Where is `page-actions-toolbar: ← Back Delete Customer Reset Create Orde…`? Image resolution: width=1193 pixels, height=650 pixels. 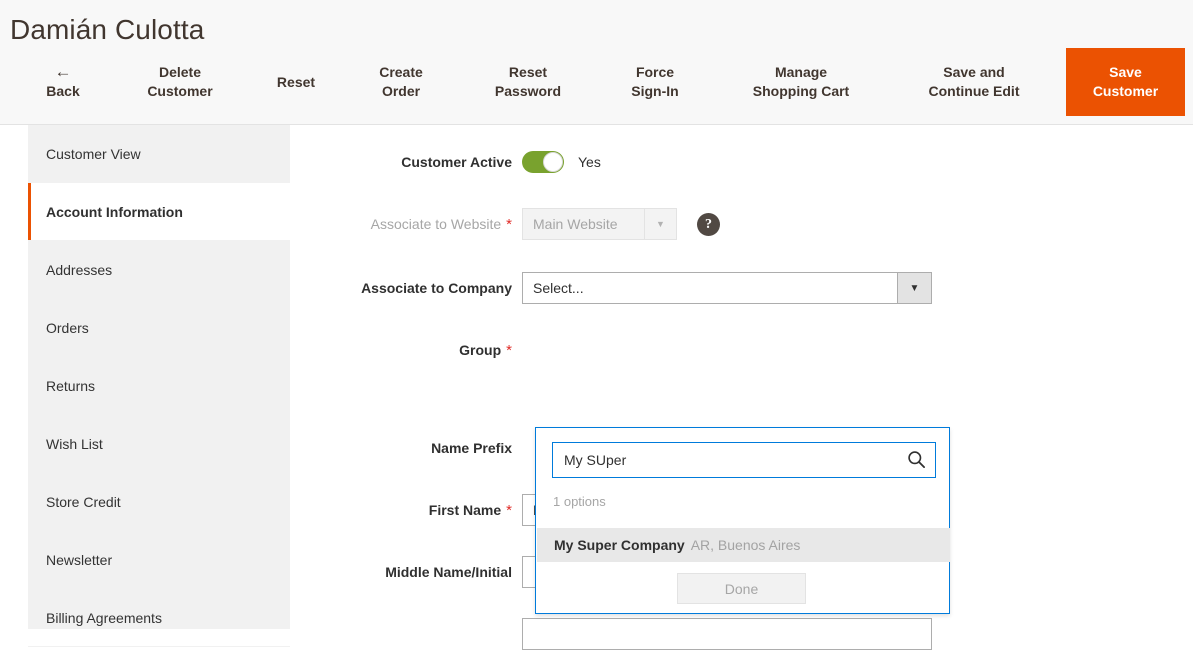
page-actions-toolbar: ← Back Delete Customer Reset Create Orde… is located at coordinates (596, 83).